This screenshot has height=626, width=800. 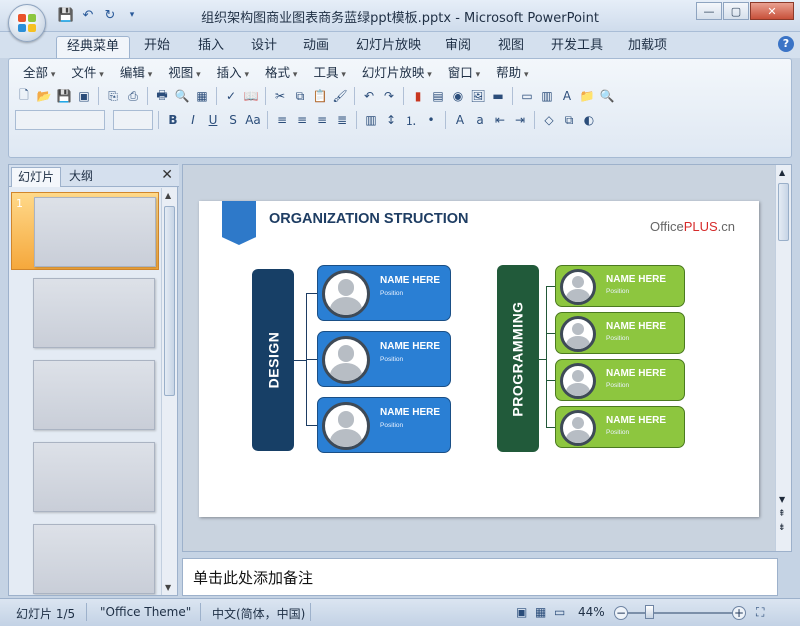 I want to click on previous-slide-icon: ⇞, so click(x=782, y=514).